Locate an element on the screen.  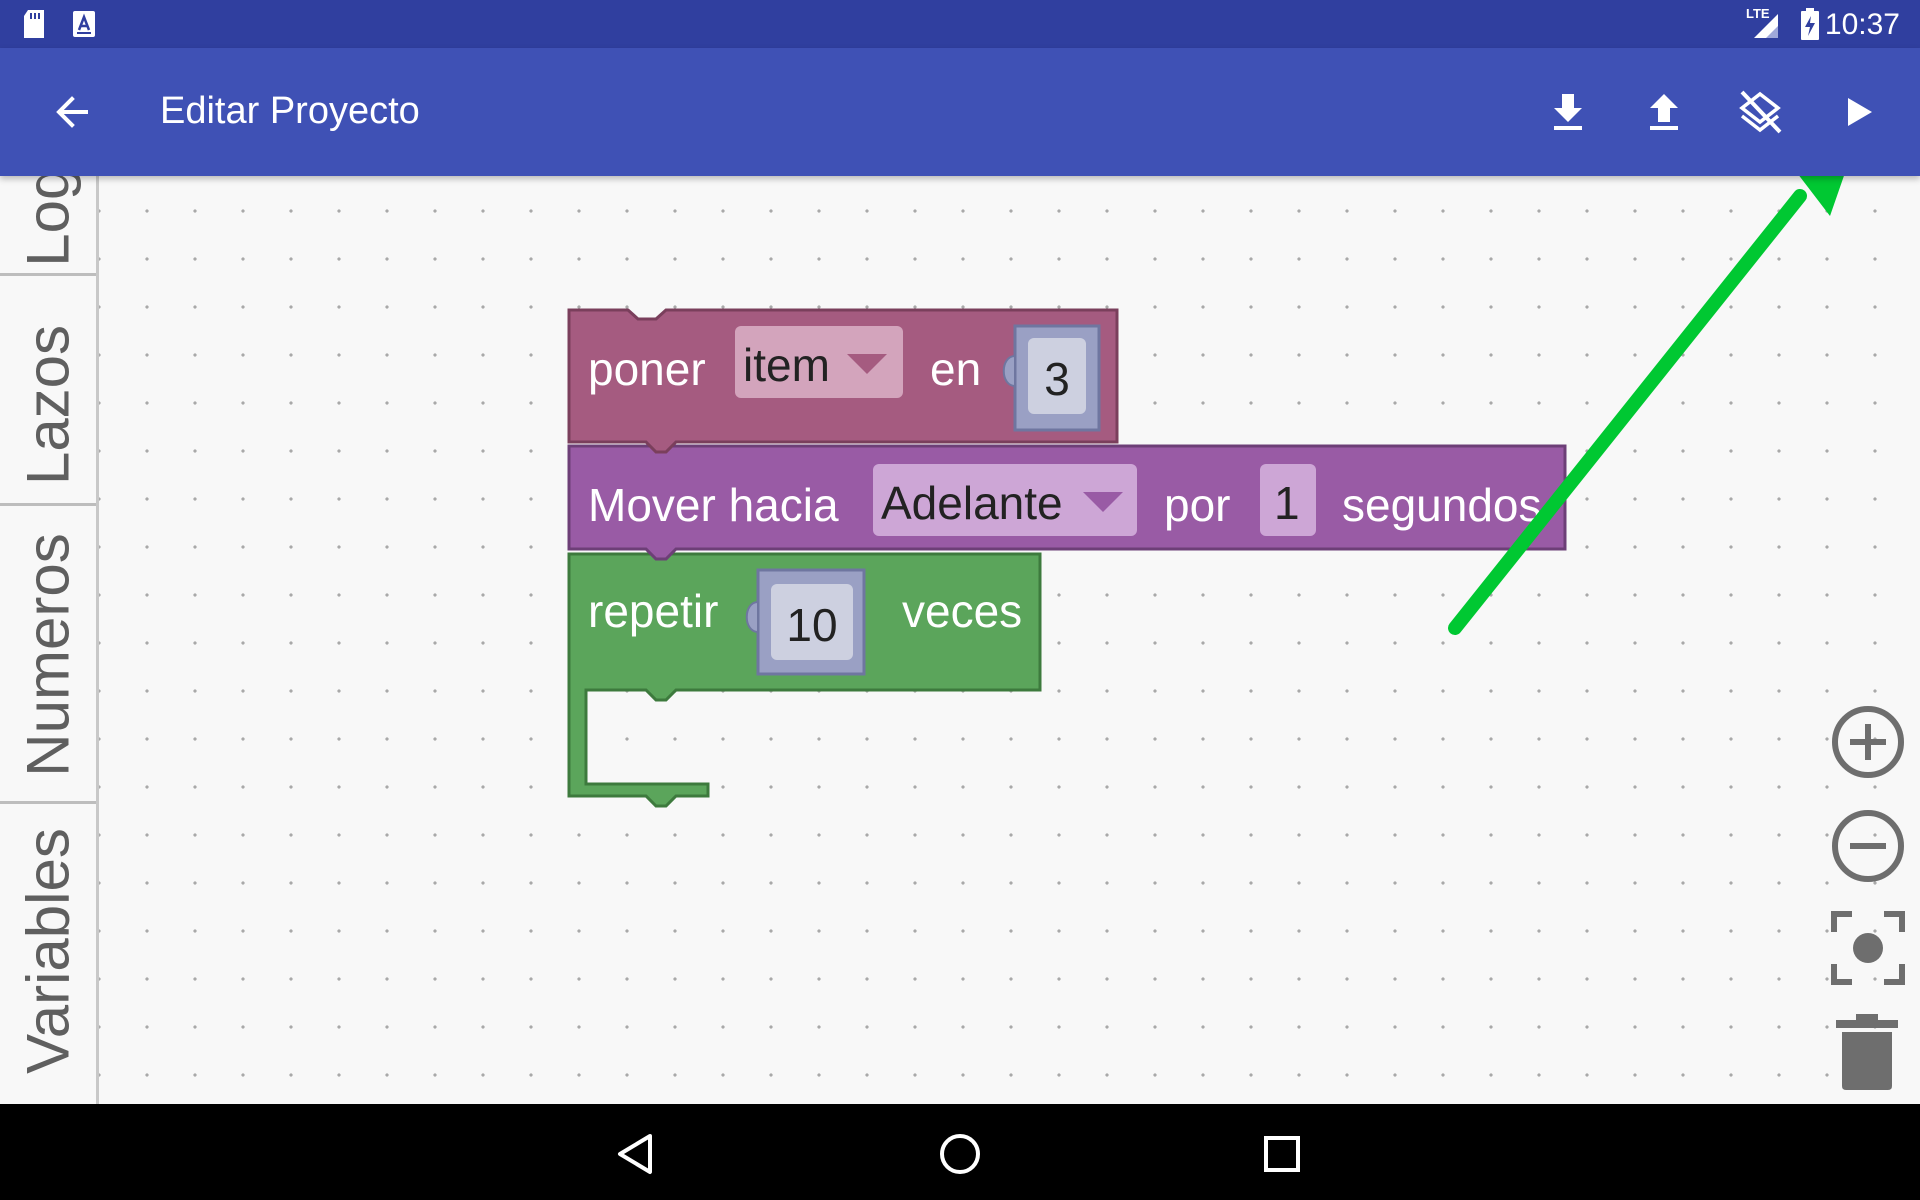
upload-icon is located at coordinates (1664, 112).